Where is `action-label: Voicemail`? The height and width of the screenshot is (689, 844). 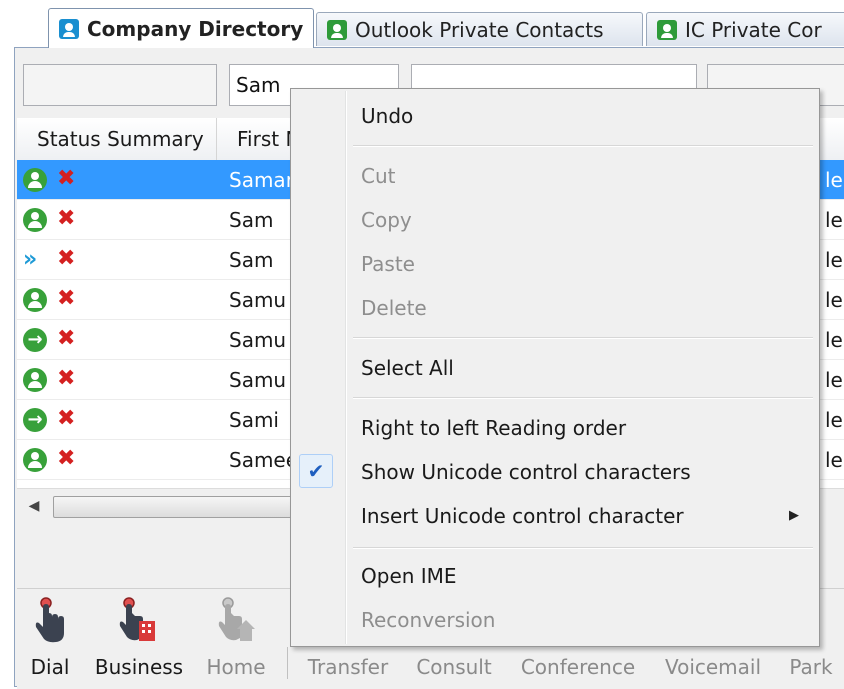
action-label: Voicemail is located at coordinates (713, 667).